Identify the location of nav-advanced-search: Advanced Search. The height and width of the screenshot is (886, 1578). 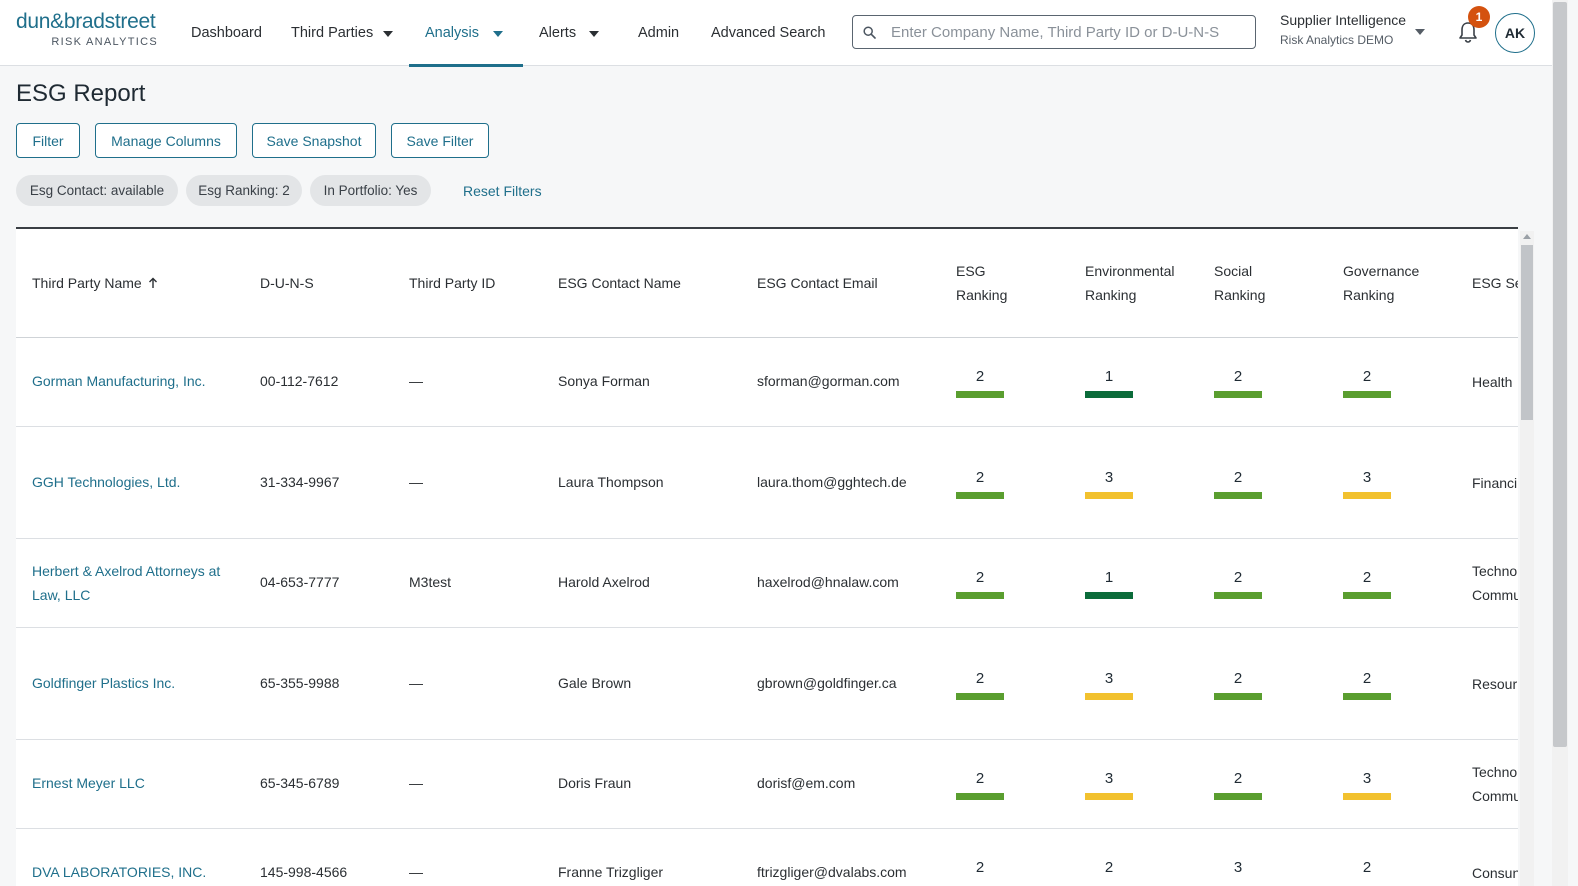
(768, 33).